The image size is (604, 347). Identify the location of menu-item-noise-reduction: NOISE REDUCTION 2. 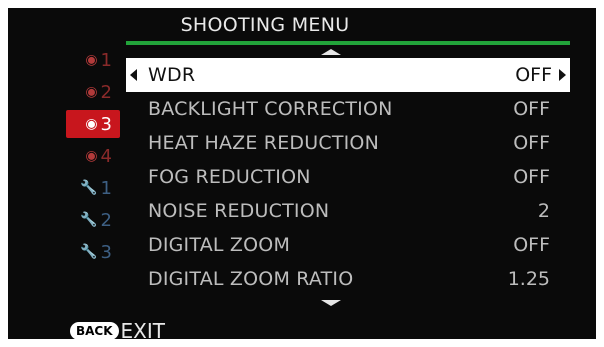
(348, 211).